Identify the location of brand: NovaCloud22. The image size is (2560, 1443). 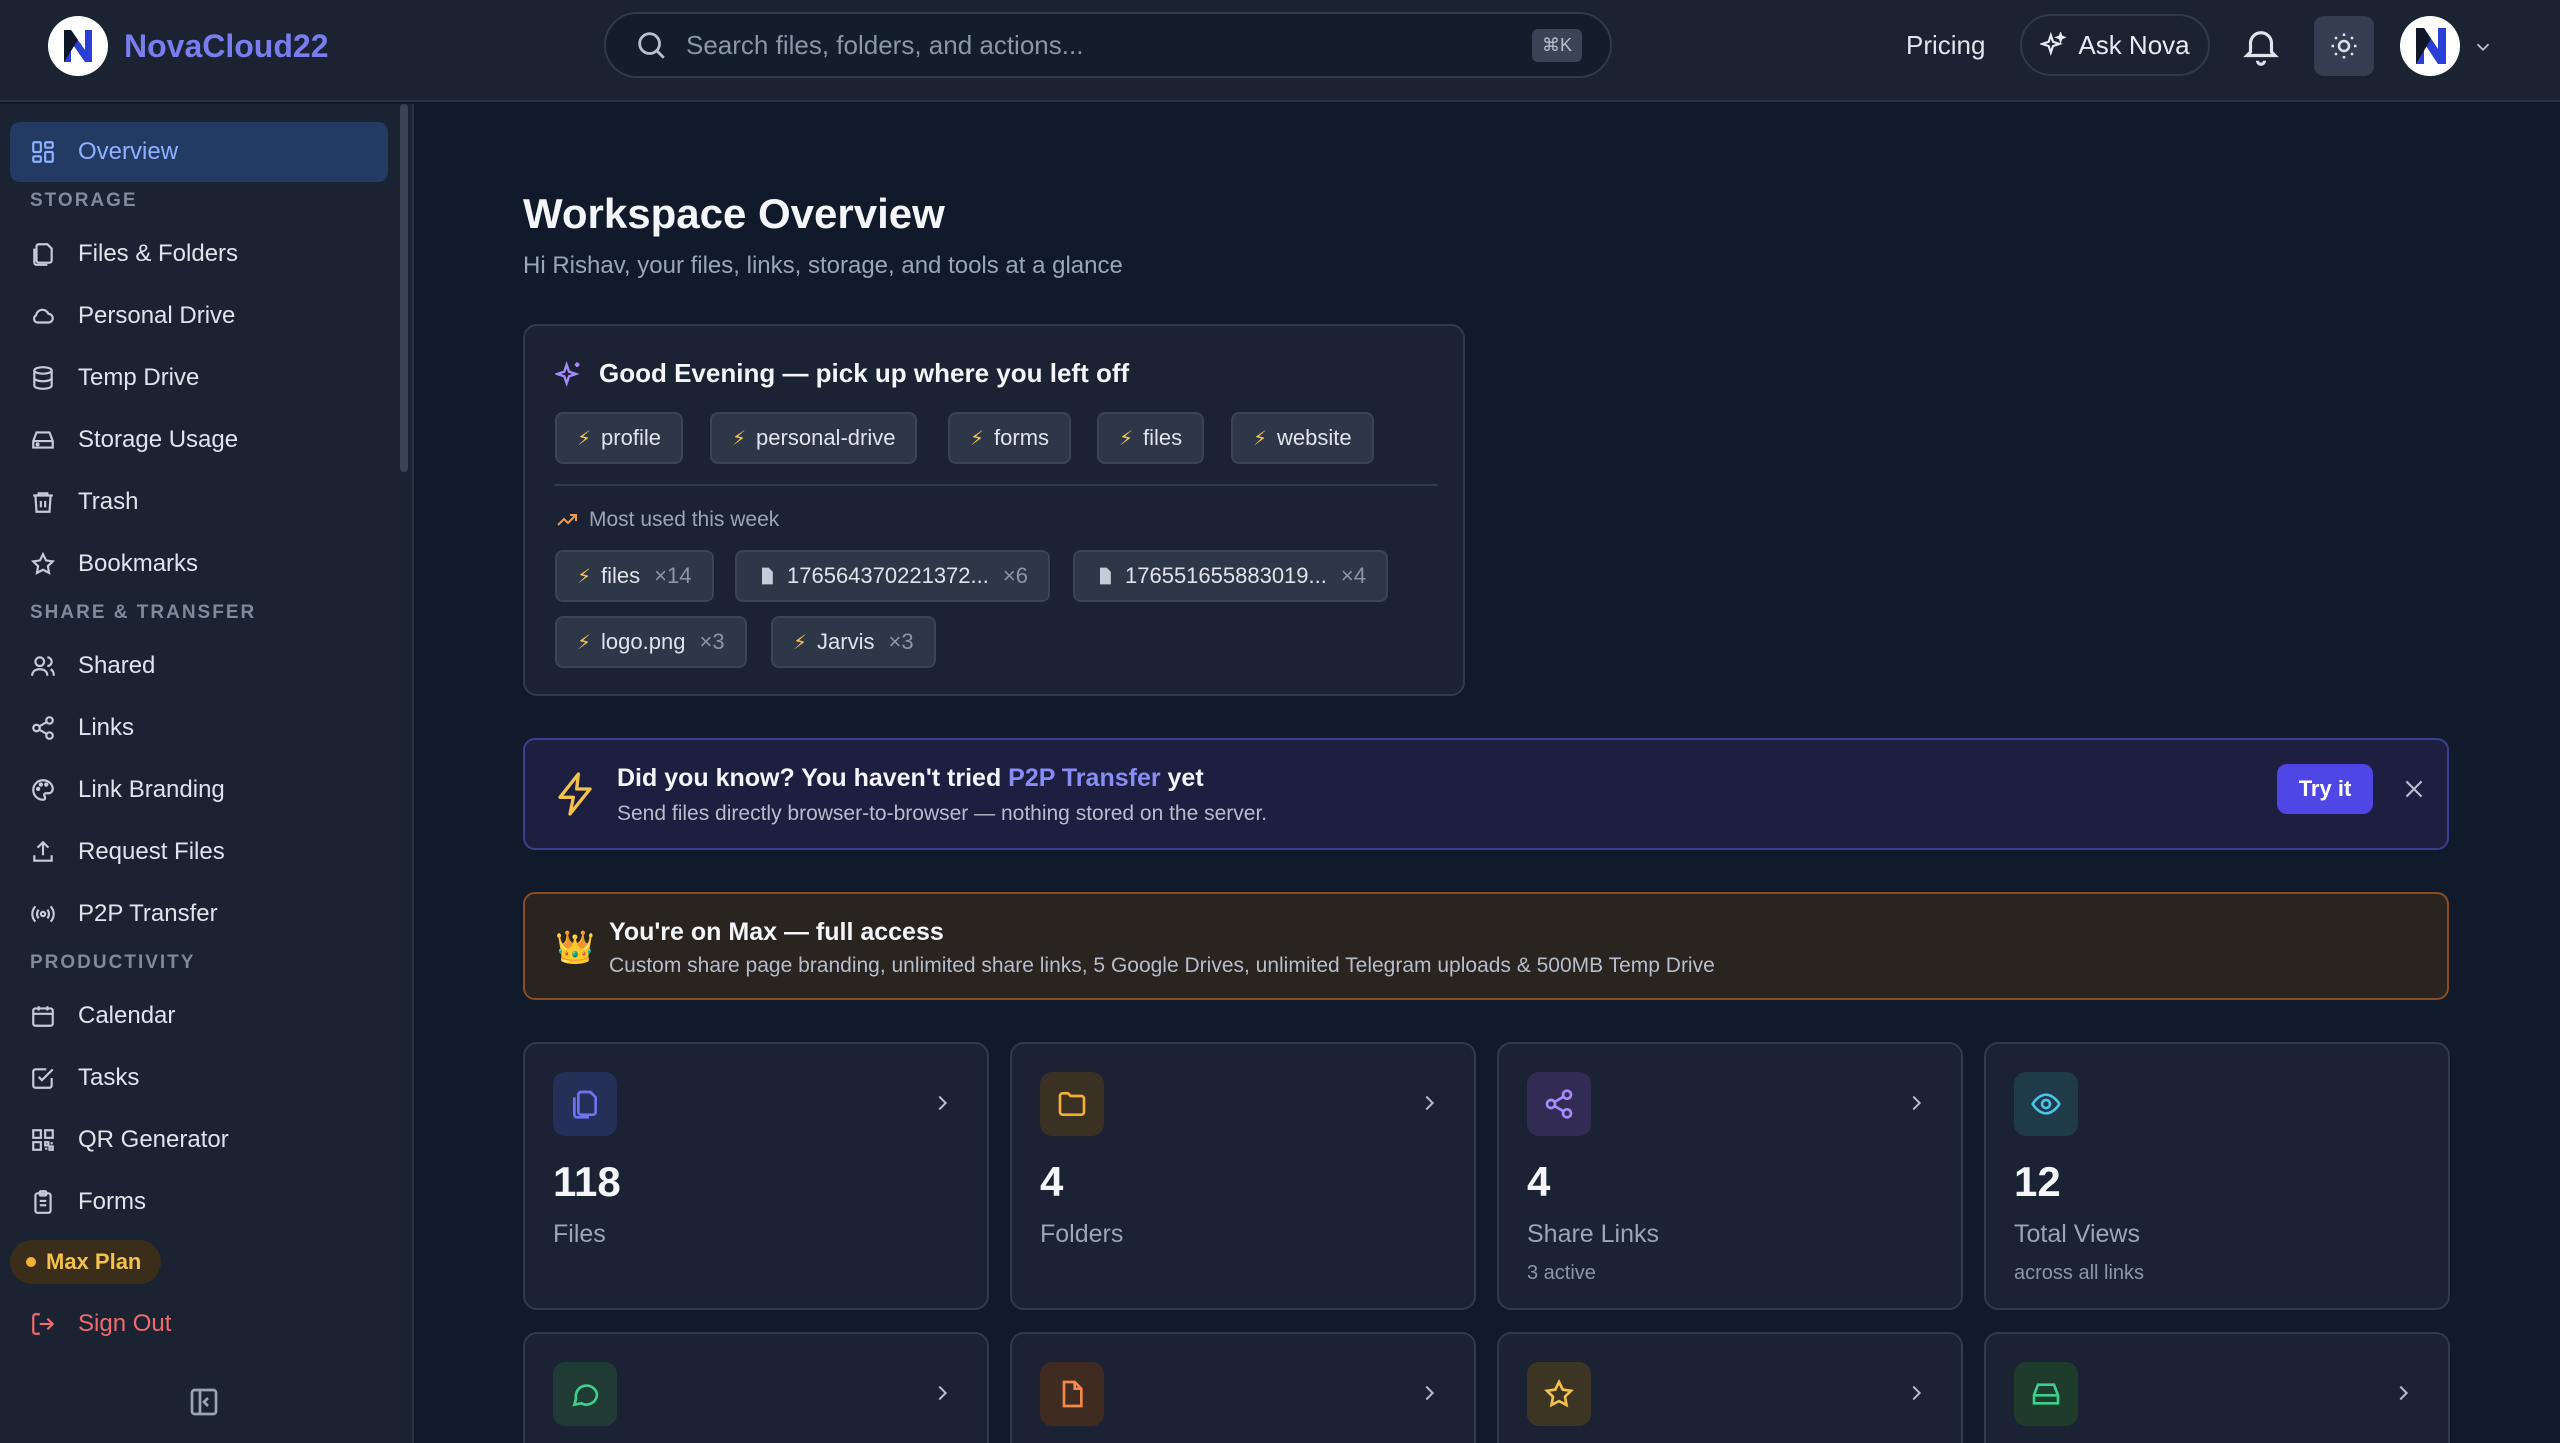
(188, 46).